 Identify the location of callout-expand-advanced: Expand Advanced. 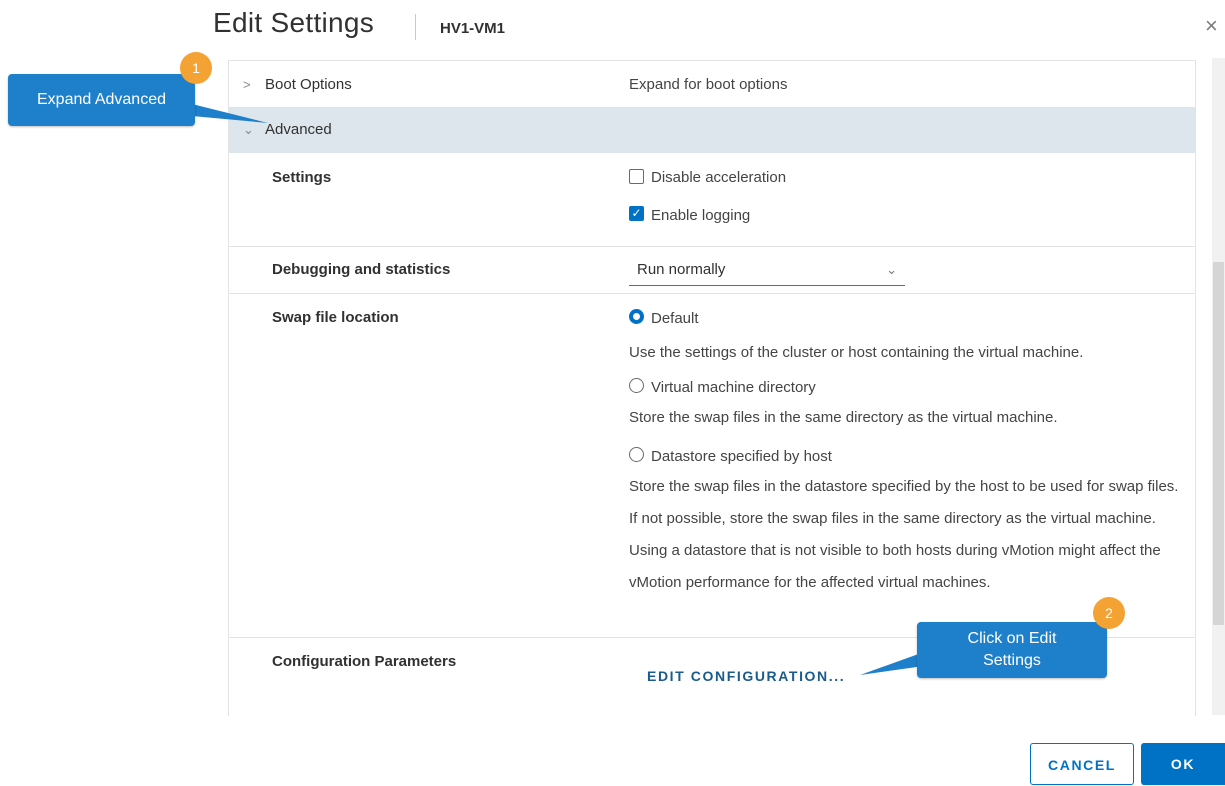
(101, 100).